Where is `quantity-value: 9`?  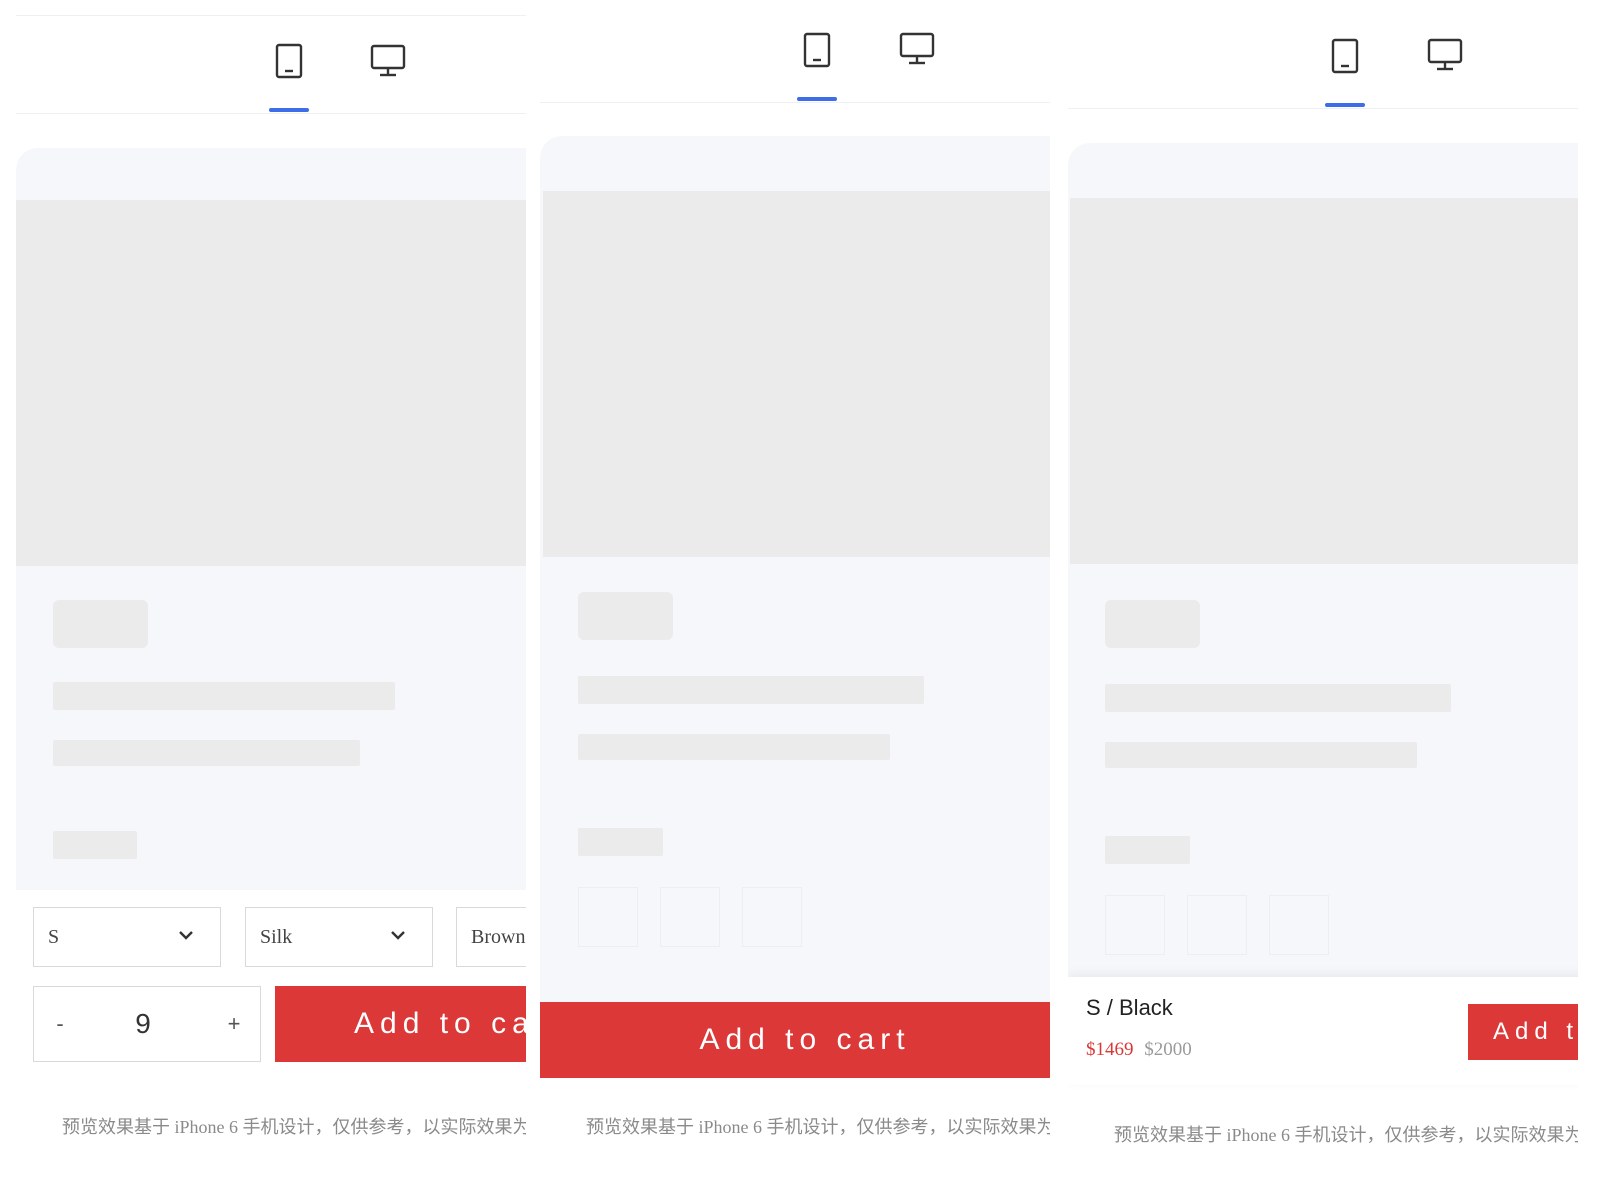 quantity-value: 9 is located at coordinates (143, 1024).